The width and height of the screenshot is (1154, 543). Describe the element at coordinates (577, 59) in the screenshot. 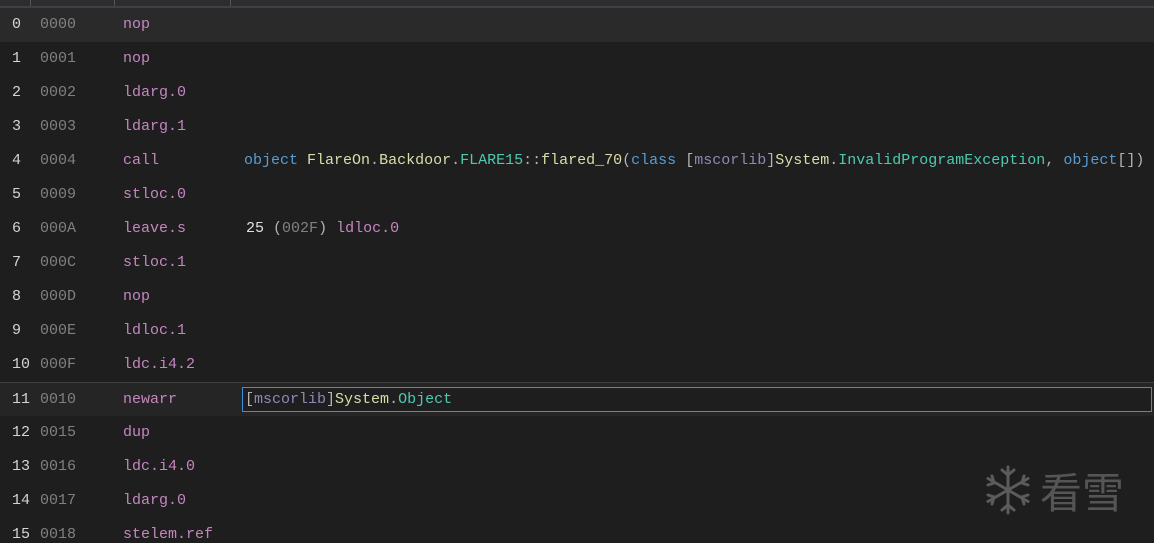

I see `table-row: 1 0001 nop` at that location.